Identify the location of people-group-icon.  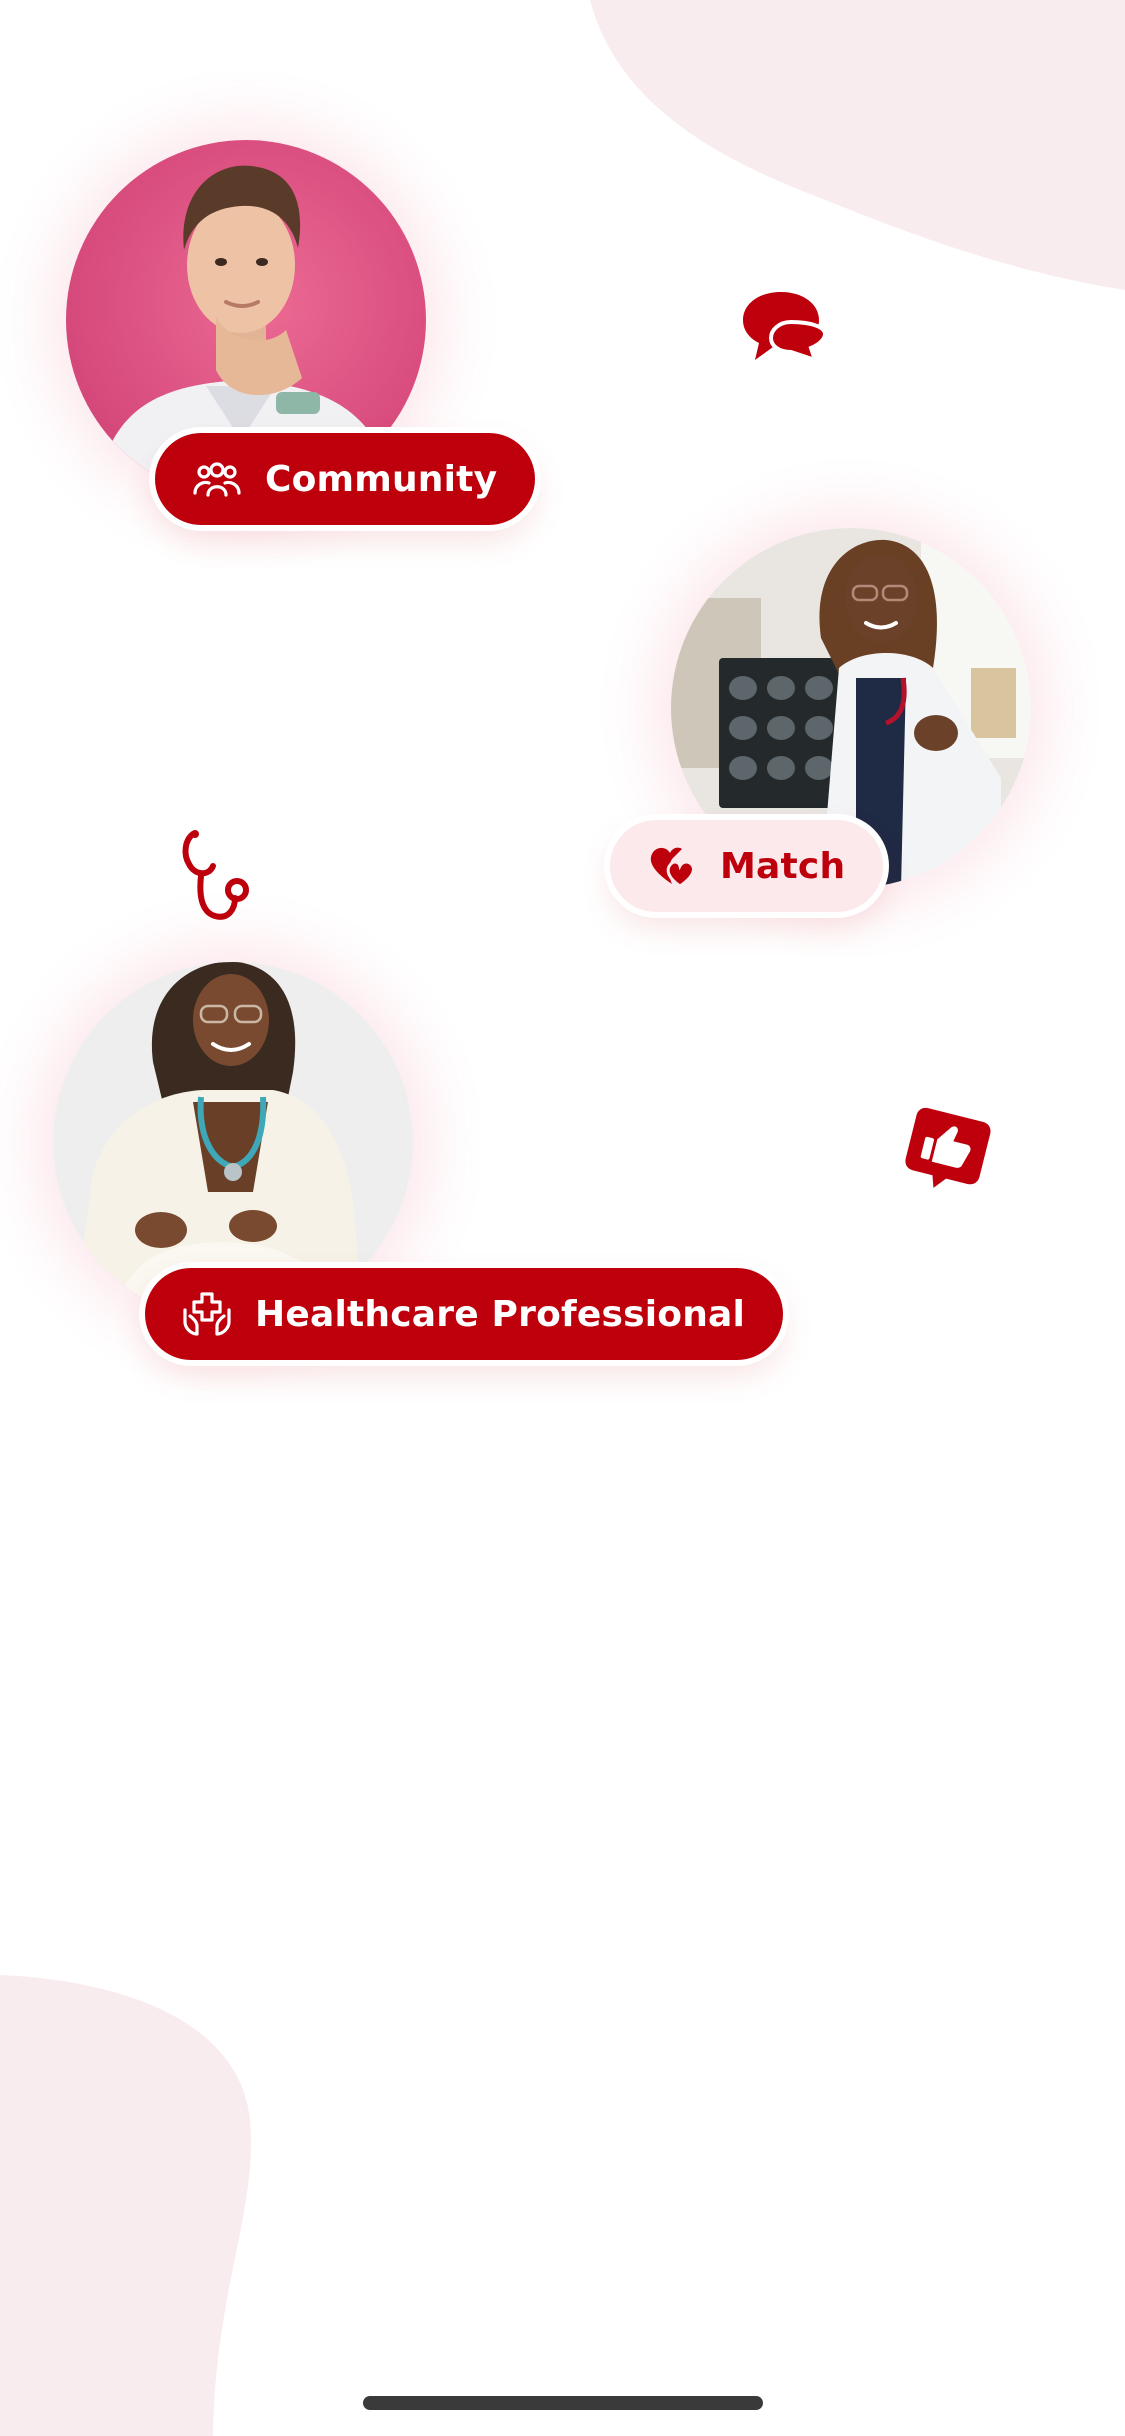
(217, 479).